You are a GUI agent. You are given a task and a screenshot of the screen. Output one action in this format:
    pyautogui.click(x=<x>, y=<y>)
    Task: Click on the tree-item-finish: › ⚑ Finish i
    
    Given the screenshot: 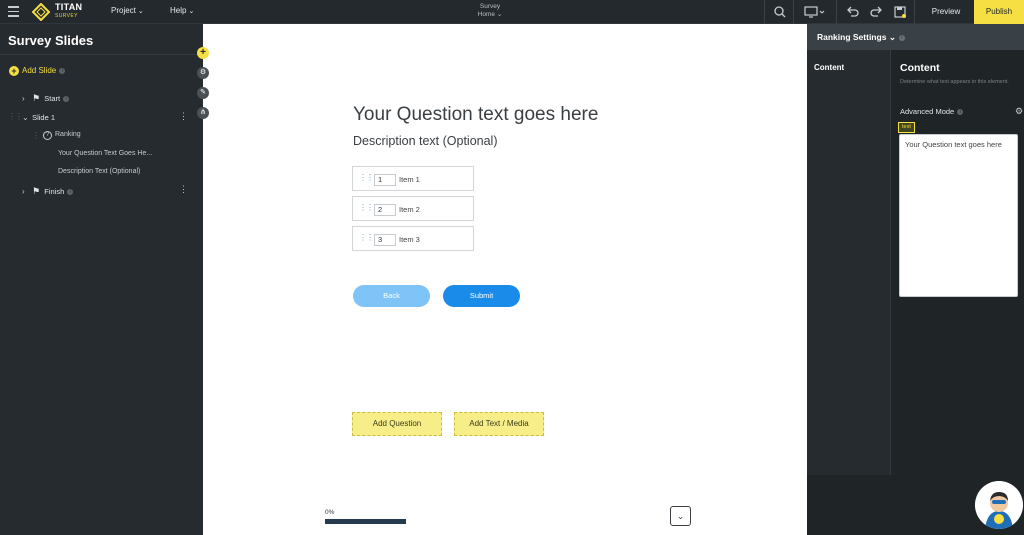 What is the action you would take?
    pyautogui.click(x=48, y=191)
    